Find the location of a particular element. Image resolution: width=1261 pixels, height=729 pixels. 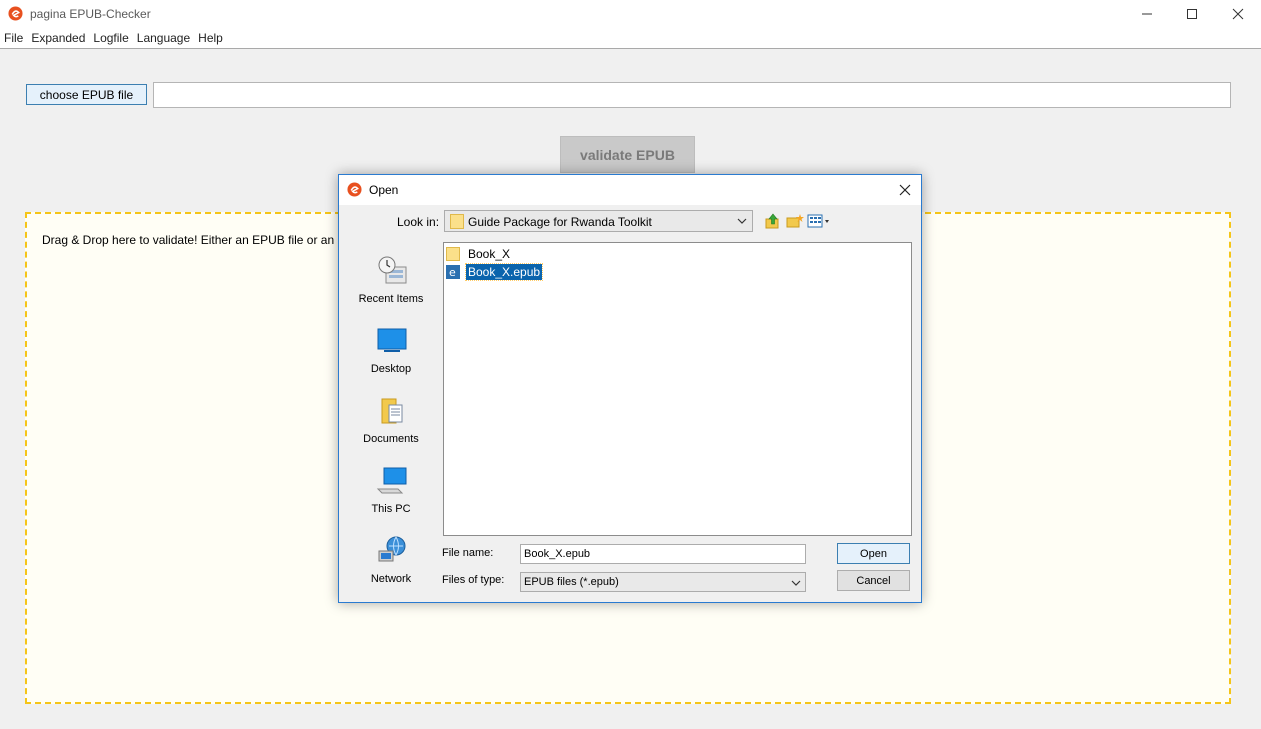

look-in-label: Look in: is located at coordinates (418, 222).